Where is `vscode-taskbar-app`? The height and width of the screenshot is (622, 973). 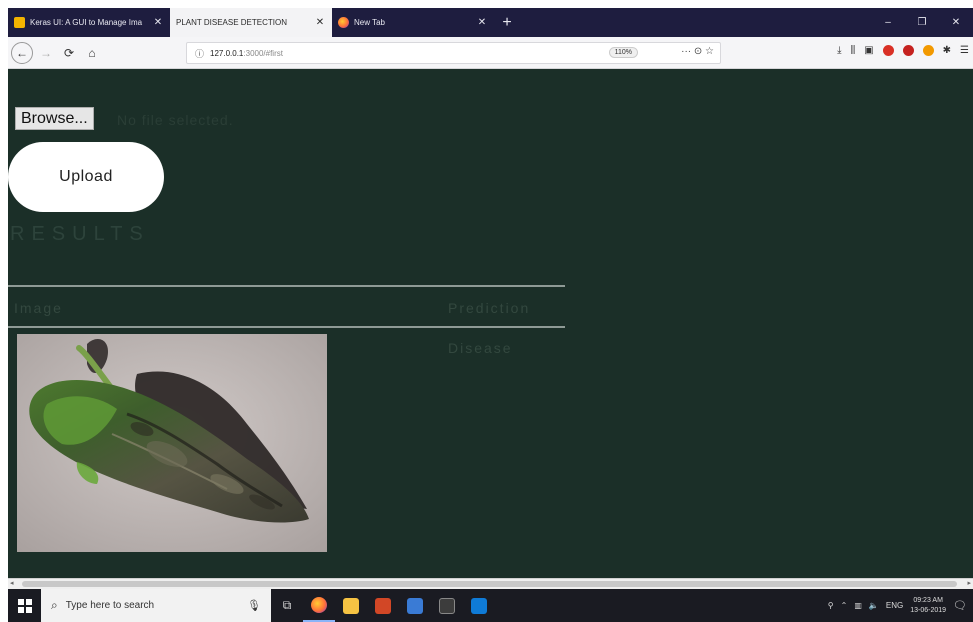 vscode-taskbar-app is located at coordinates (479, 605).